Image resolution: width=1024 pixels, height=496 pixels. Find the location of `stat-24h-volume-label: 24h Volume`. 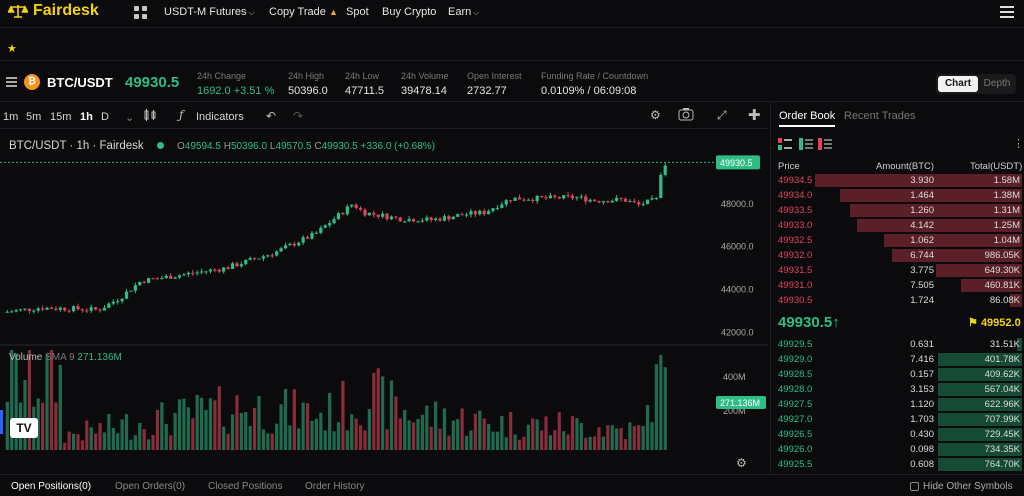

stat-24h-volume-label: 24h Volume is located at coordinates (425, 76).